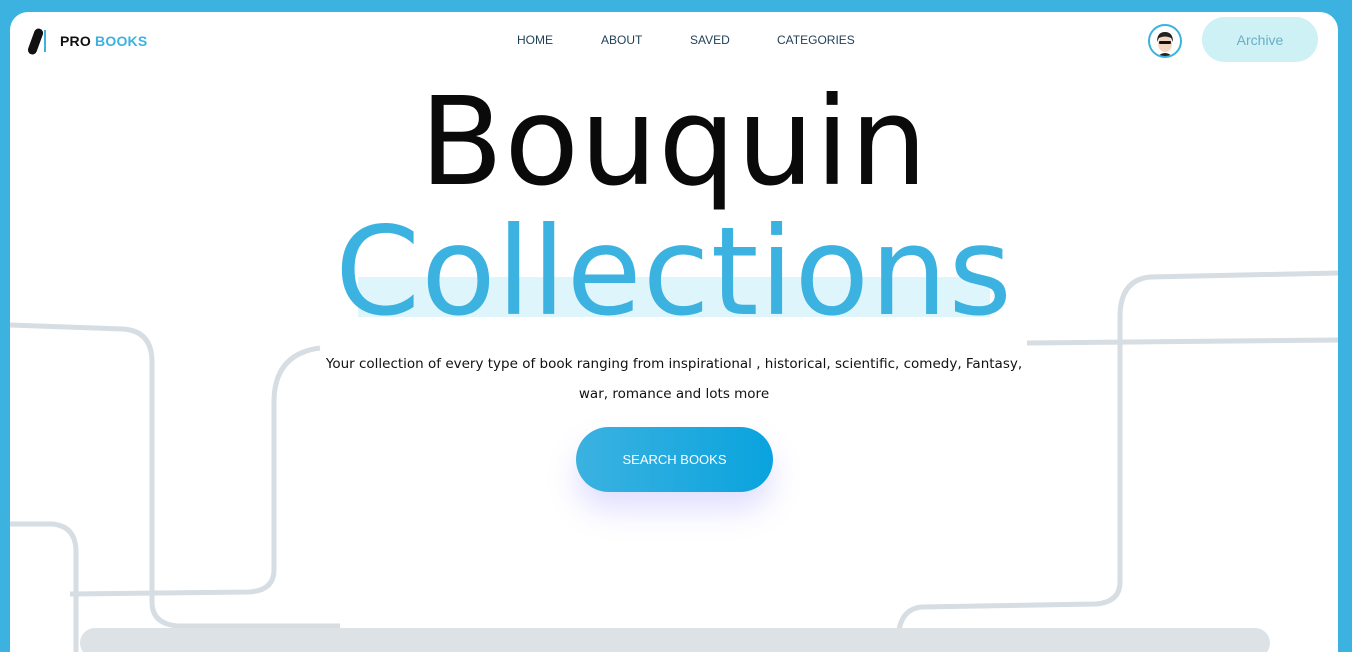 Image resolution: width=1352 pixels, height=652 pixels. I want to click on bottom-panel, so click(675, 640).